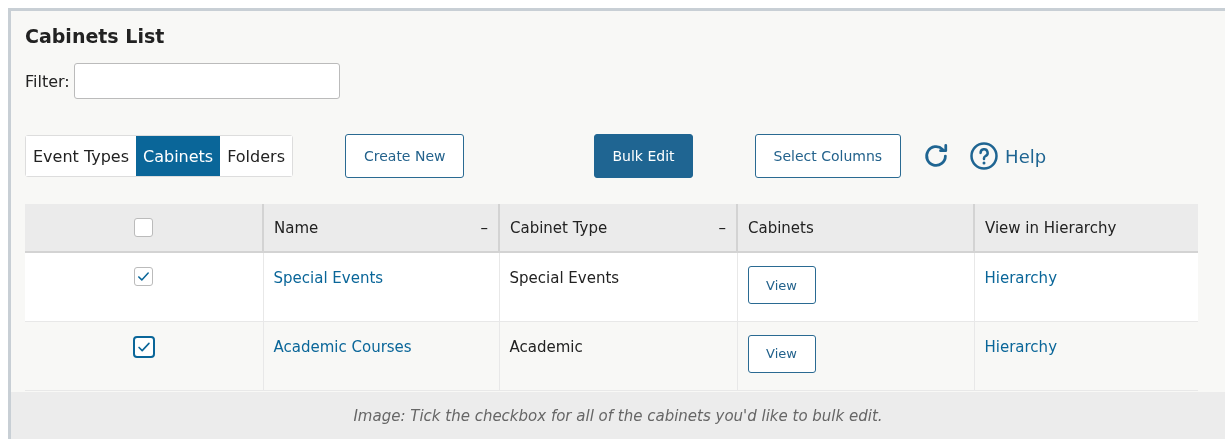  Describe the element at coordinates (618, 286) in the screenshot. I see `table-cell: Special Events` at that location.